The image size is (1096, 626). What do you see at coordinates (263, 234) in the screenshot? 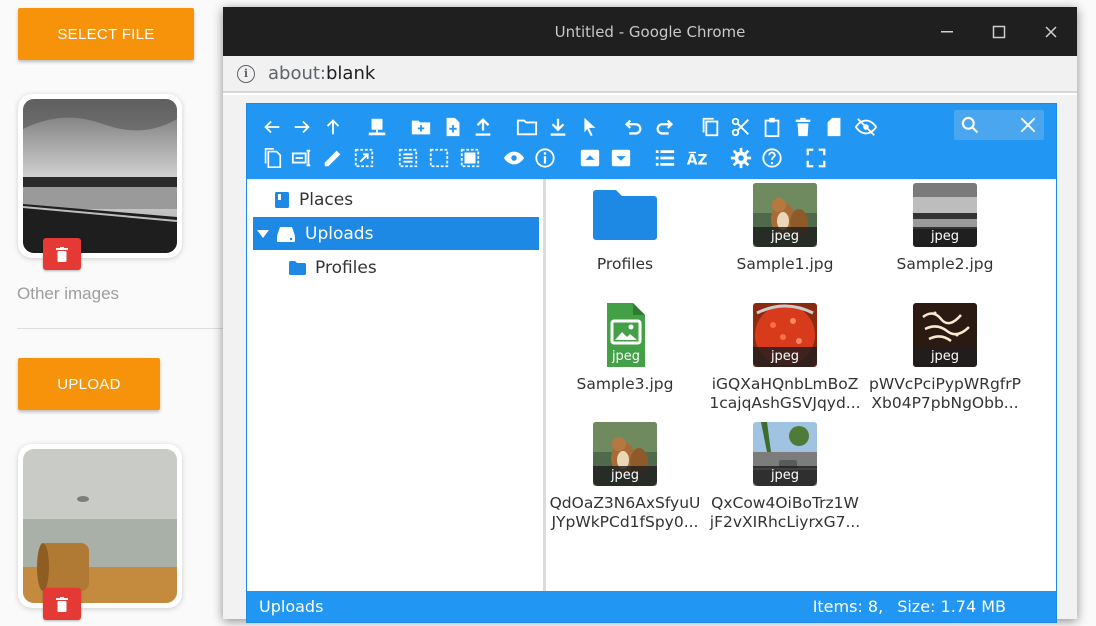
I see `expand-arrow-icon` at bounding box center [263, 234].